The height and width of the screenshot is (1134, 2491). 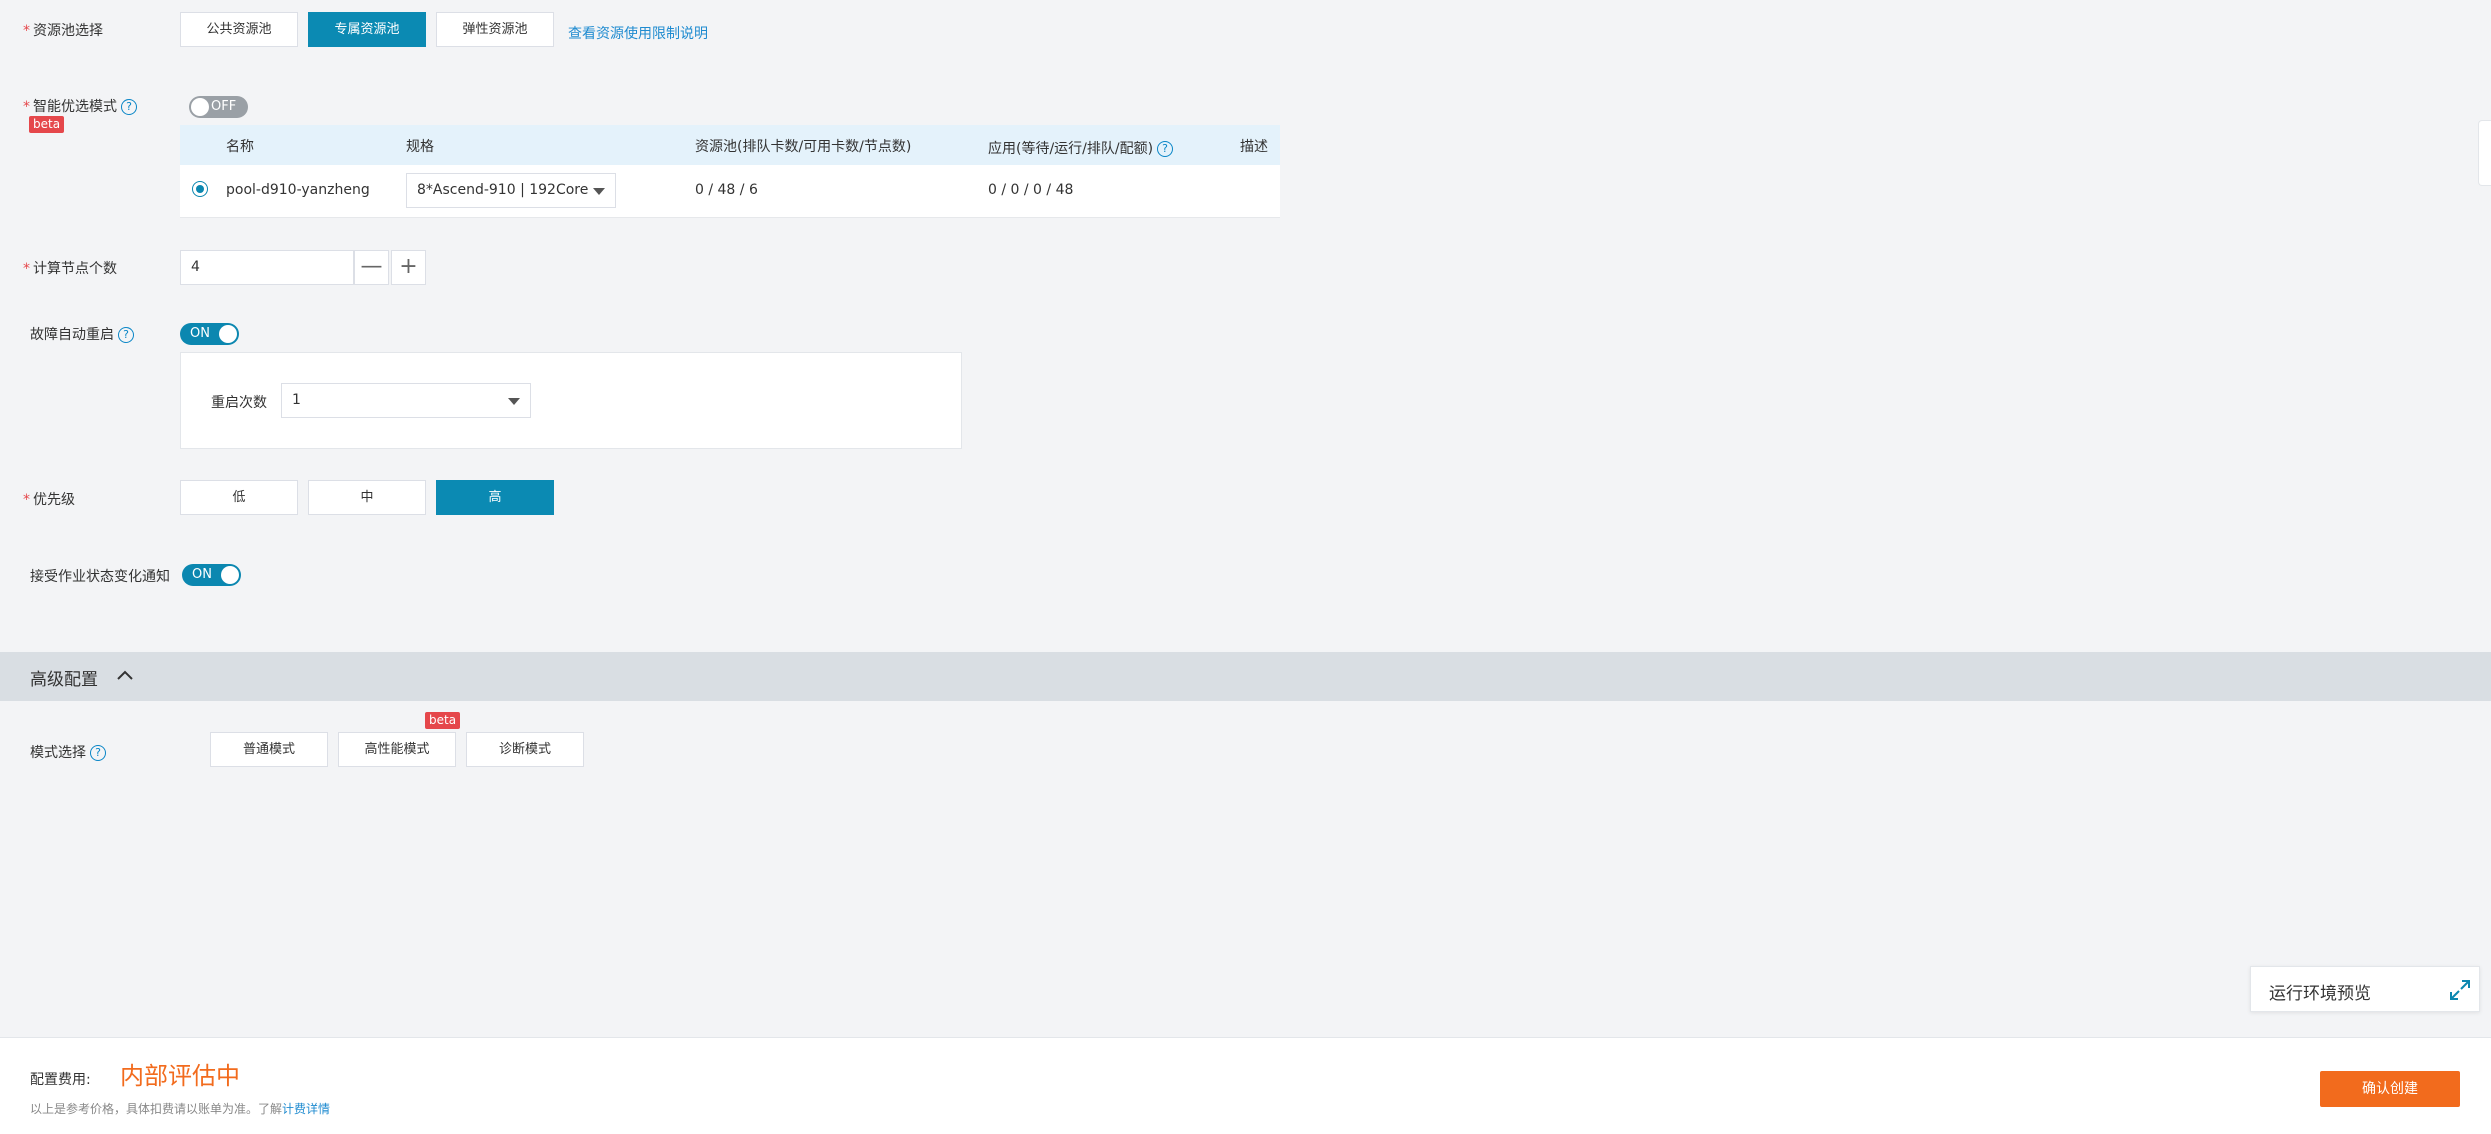 What do you see at coordinates (2484, 153) in the screenshot?
I see `side-panel-tab` at bounding box center [2484, 153].